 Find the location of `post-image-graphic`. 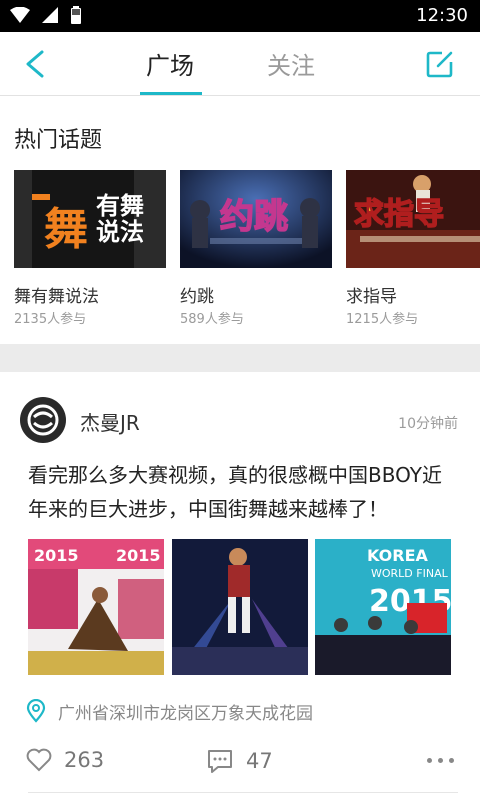

post-image-graphic is located at coordinates (240, 607).